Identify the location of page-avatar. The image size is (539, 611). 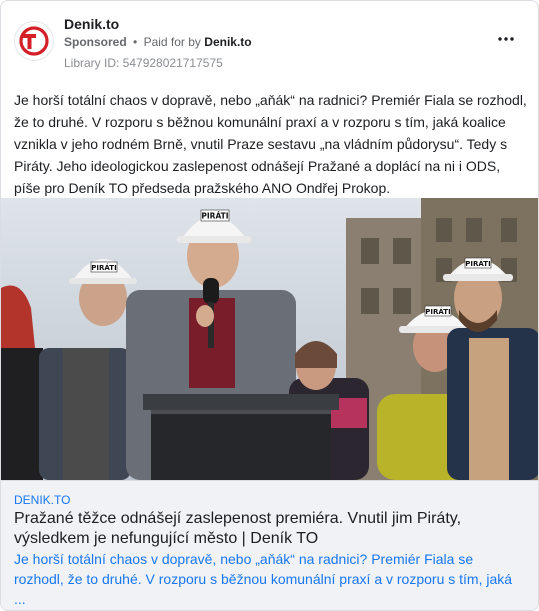
(34, 41).